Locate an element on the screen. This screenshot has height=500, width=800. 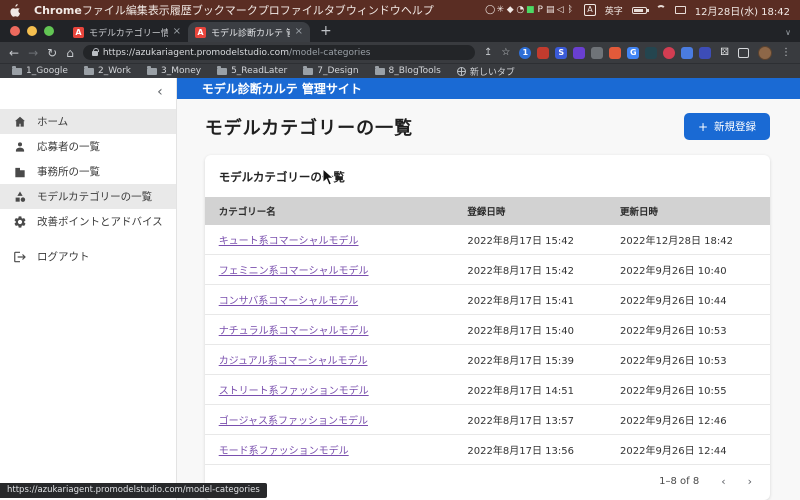
menubar-item: ウィンドウ is located at coordinates (373, 10).